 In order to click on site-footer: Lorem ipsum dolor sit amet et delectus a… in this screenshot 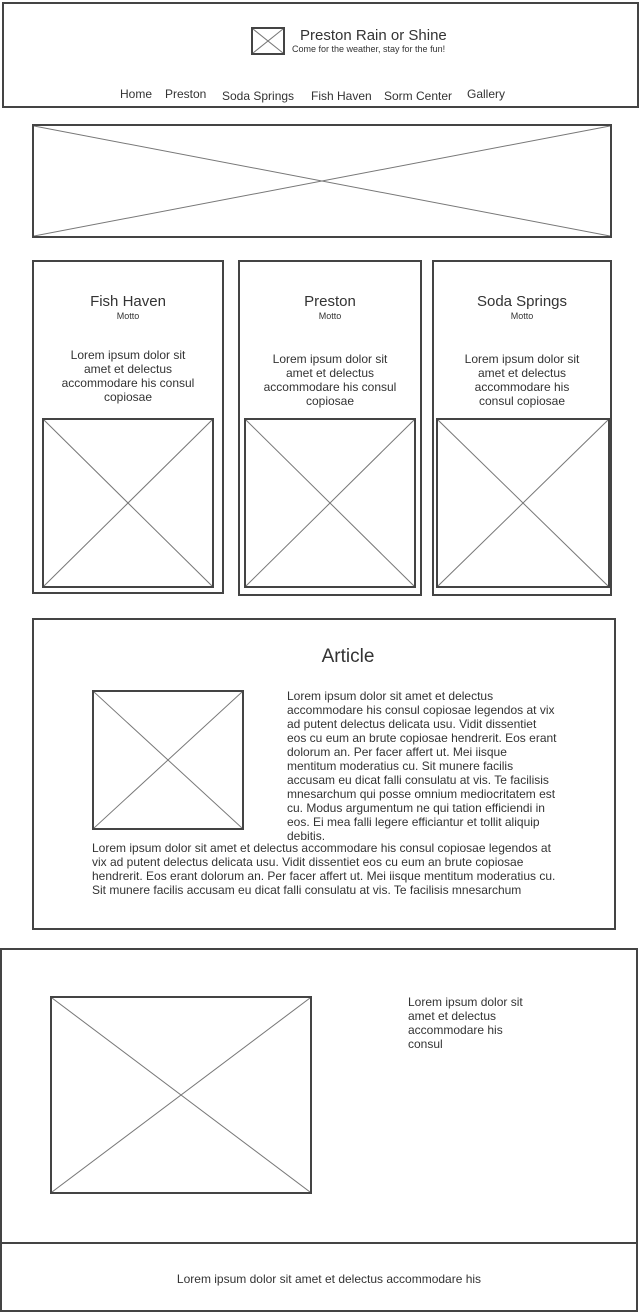, I will do `click(319, 1277)`.